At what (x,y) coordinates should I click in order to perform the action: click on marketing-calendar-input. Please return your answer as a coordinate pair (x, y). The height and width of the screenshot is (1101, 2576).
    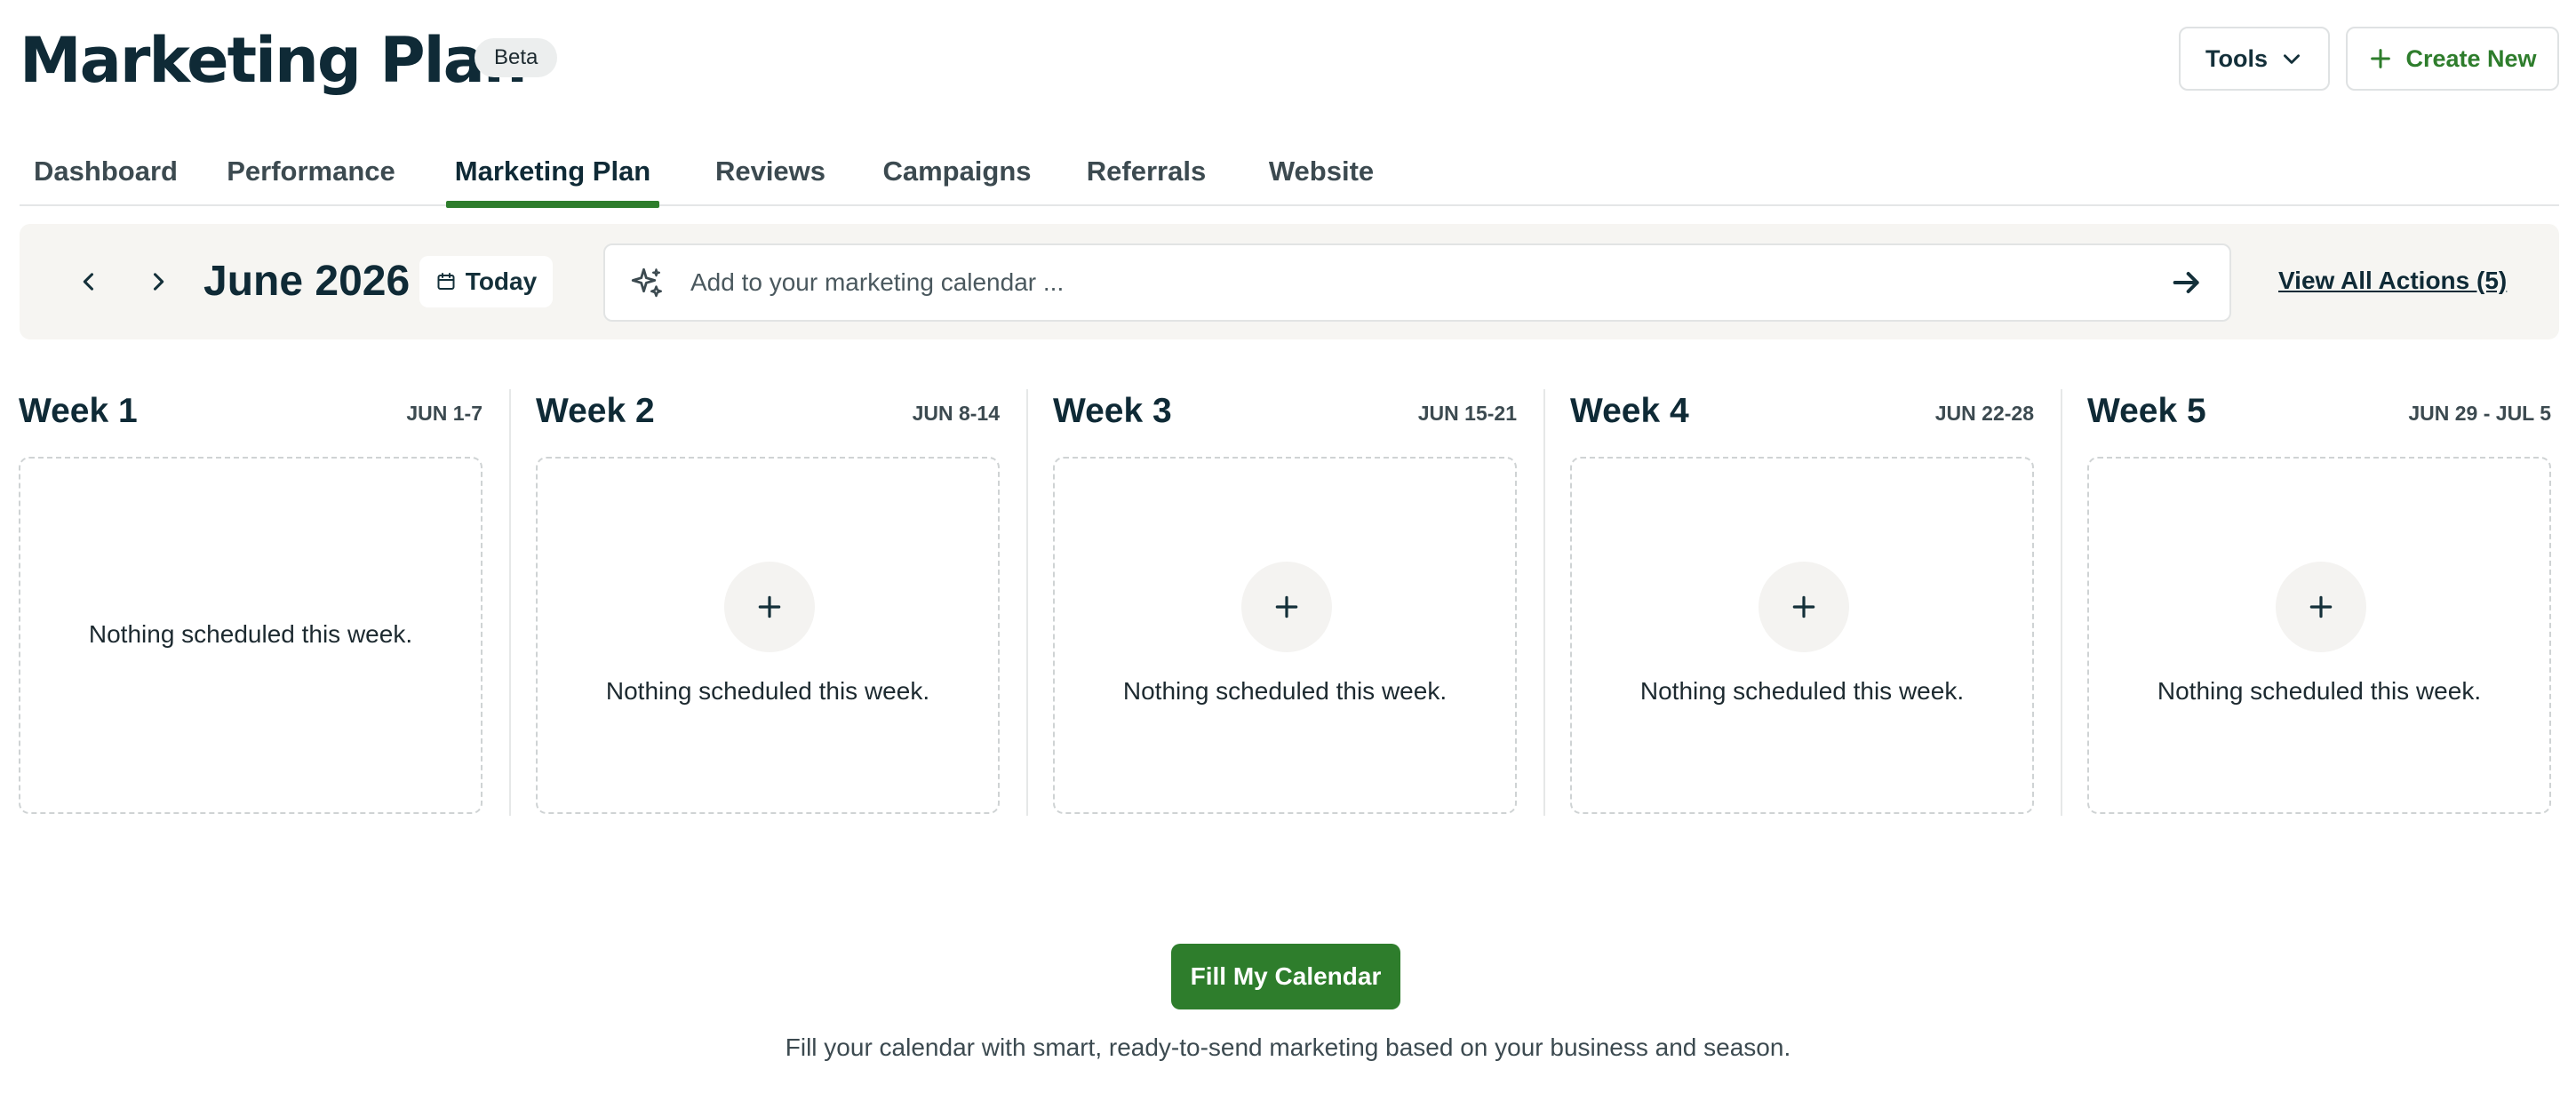
    Looking at the image, I should click on (1401, 282).